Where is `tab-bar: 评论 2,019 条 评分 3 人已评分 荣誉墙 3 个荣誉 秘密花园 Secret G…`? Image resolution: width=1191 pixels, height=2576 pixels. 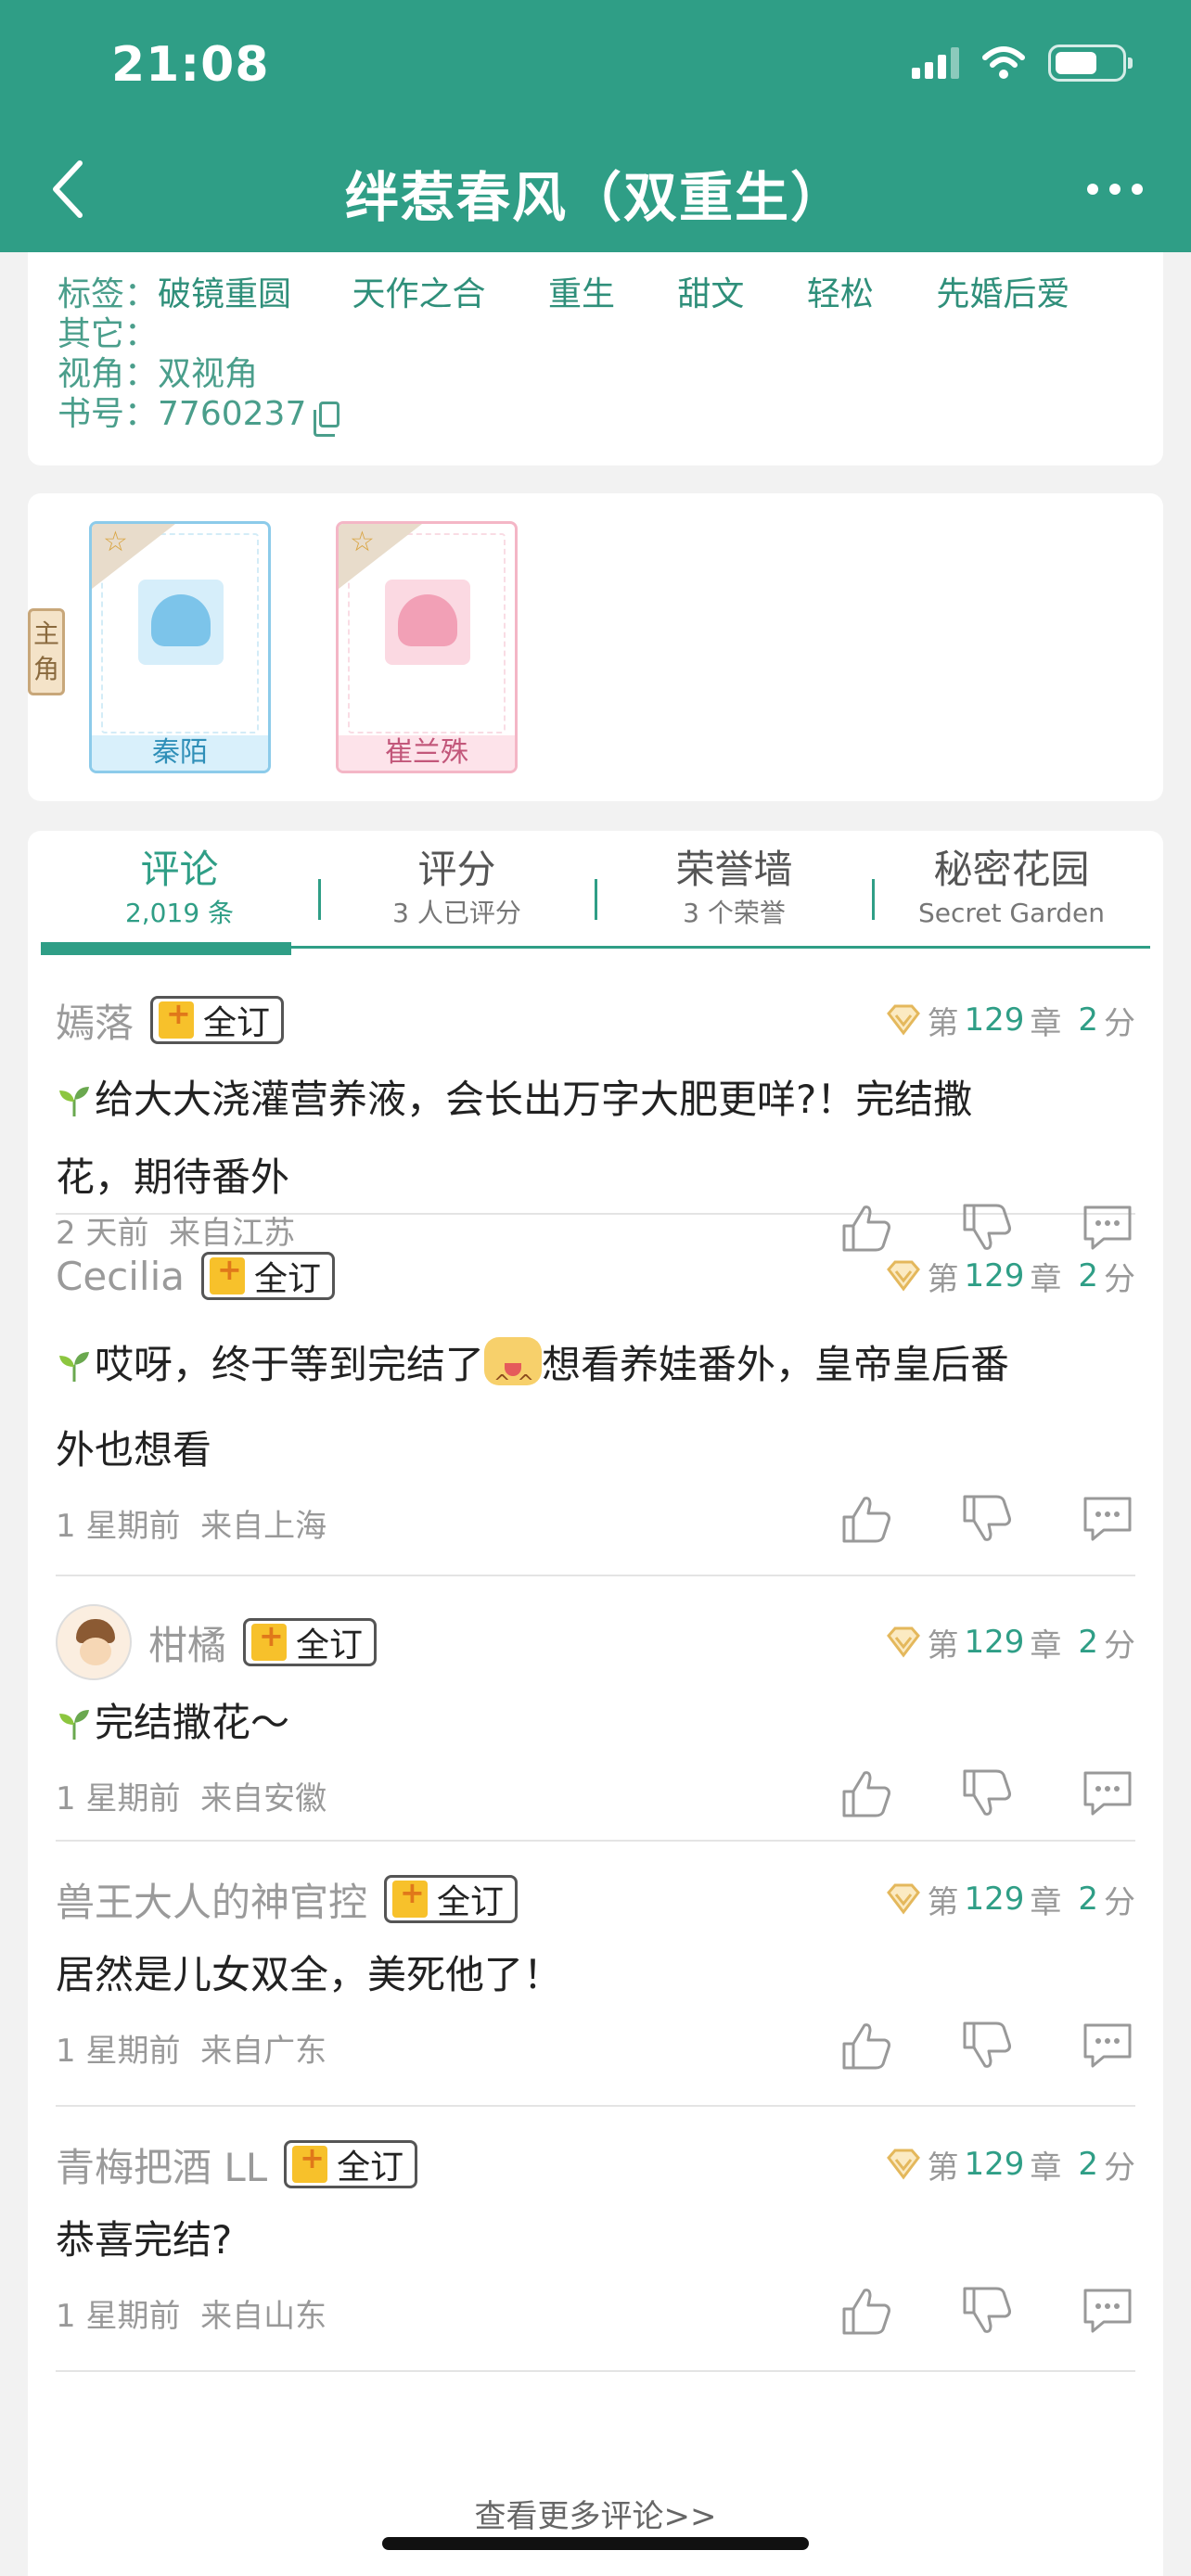 tab-bar: 评论 2,019 条 评分 3 人已评分 荣誉墙 3 个荣誉 秘密花园 Secret G… is located at coordinates (595, 895).